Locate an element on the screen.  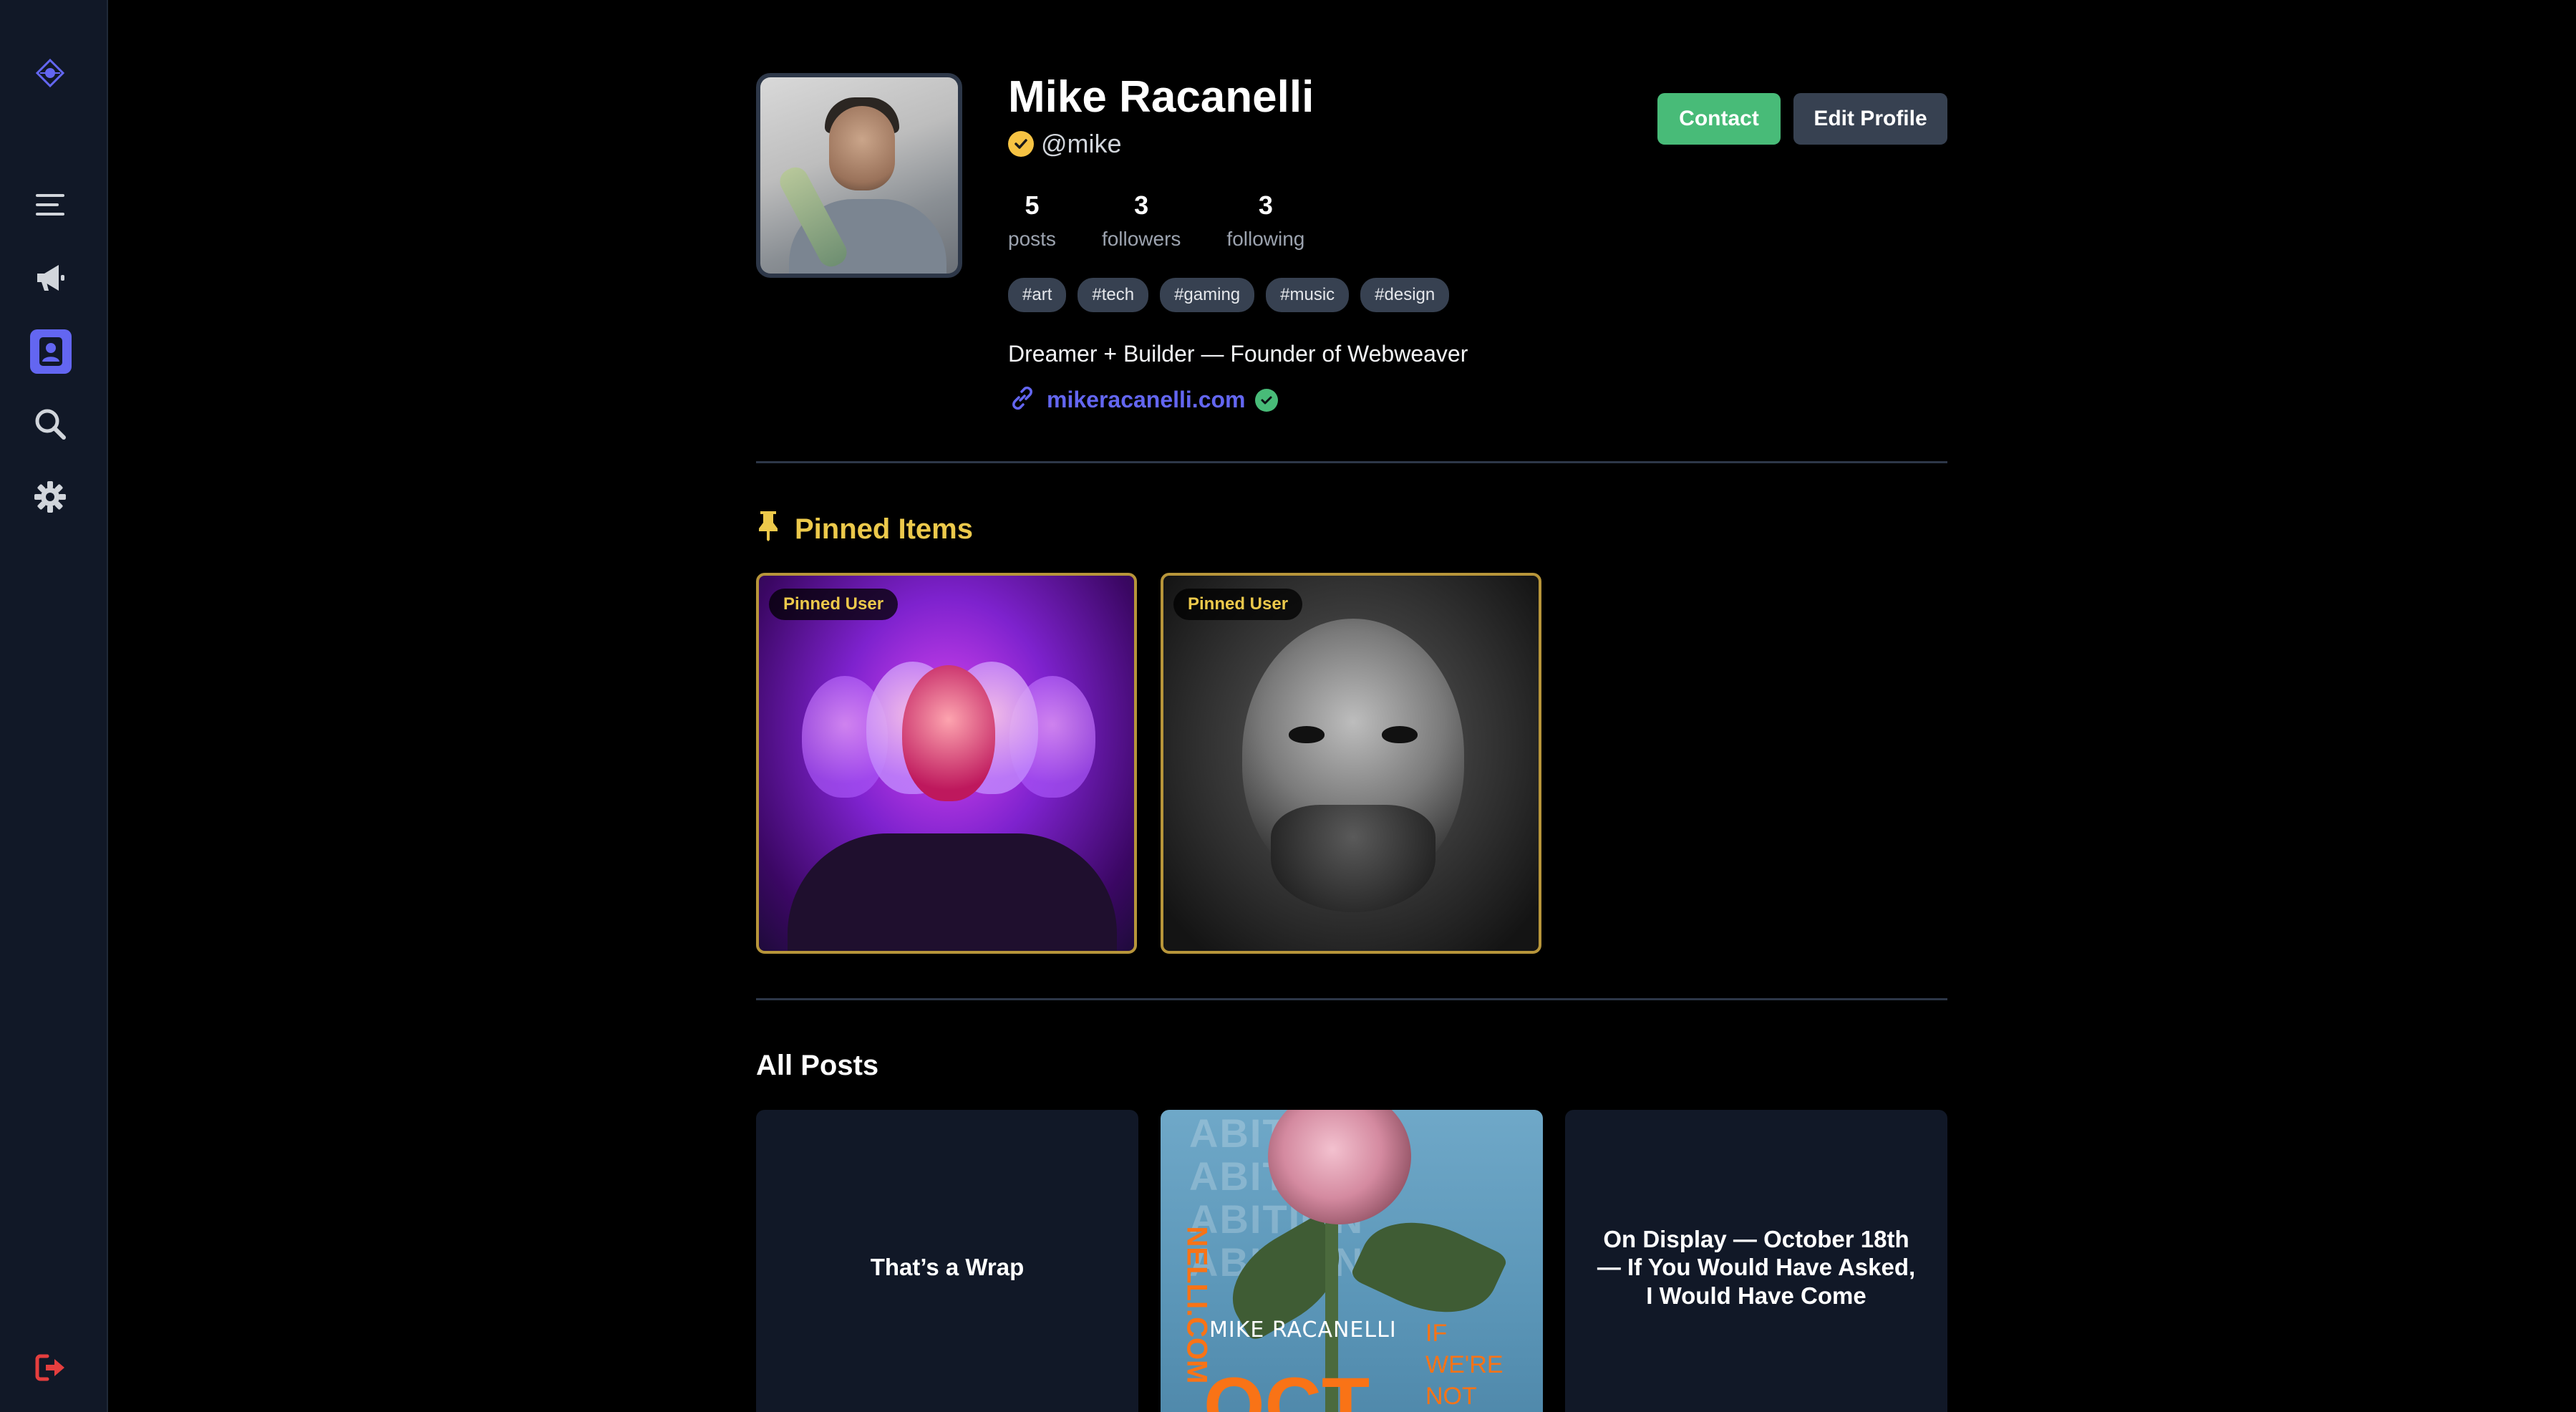
pinned-title-text: Pinned Items is located at coordinates (884, 529).